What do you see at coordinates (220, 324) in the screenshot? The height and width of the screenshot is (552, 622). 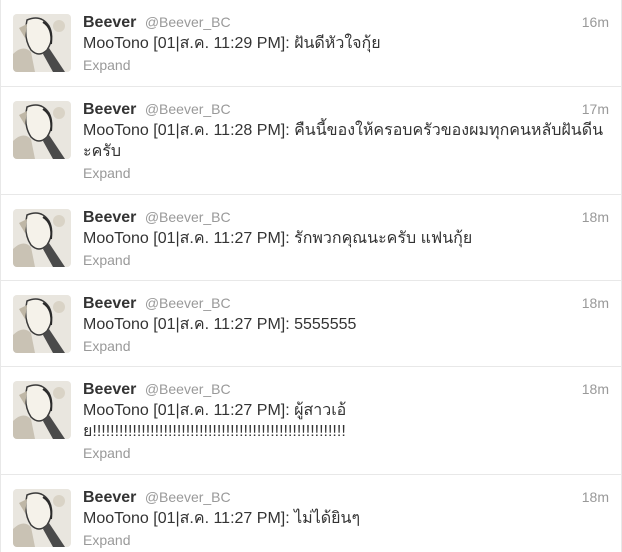 I see `tweet-text: MooTono [01|ส.ค. 11:27 PM]: 5555555` at bounding box center [220, 324].